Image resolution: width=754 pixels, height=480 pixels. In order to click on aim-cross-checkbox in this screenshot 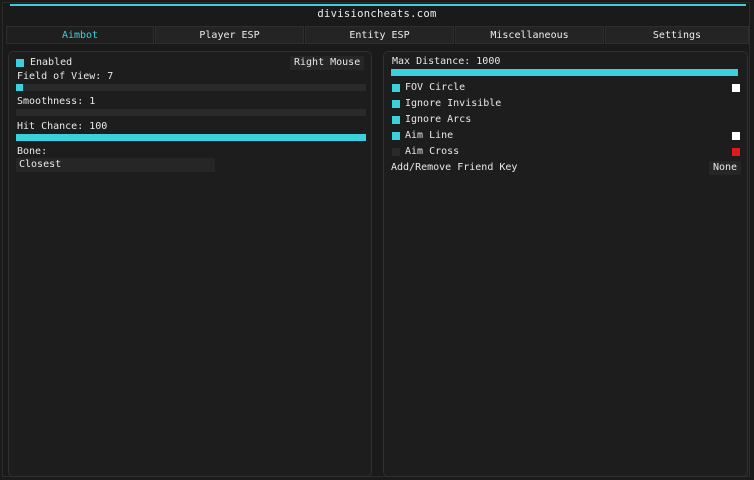, I will do `click(396, 152)`.